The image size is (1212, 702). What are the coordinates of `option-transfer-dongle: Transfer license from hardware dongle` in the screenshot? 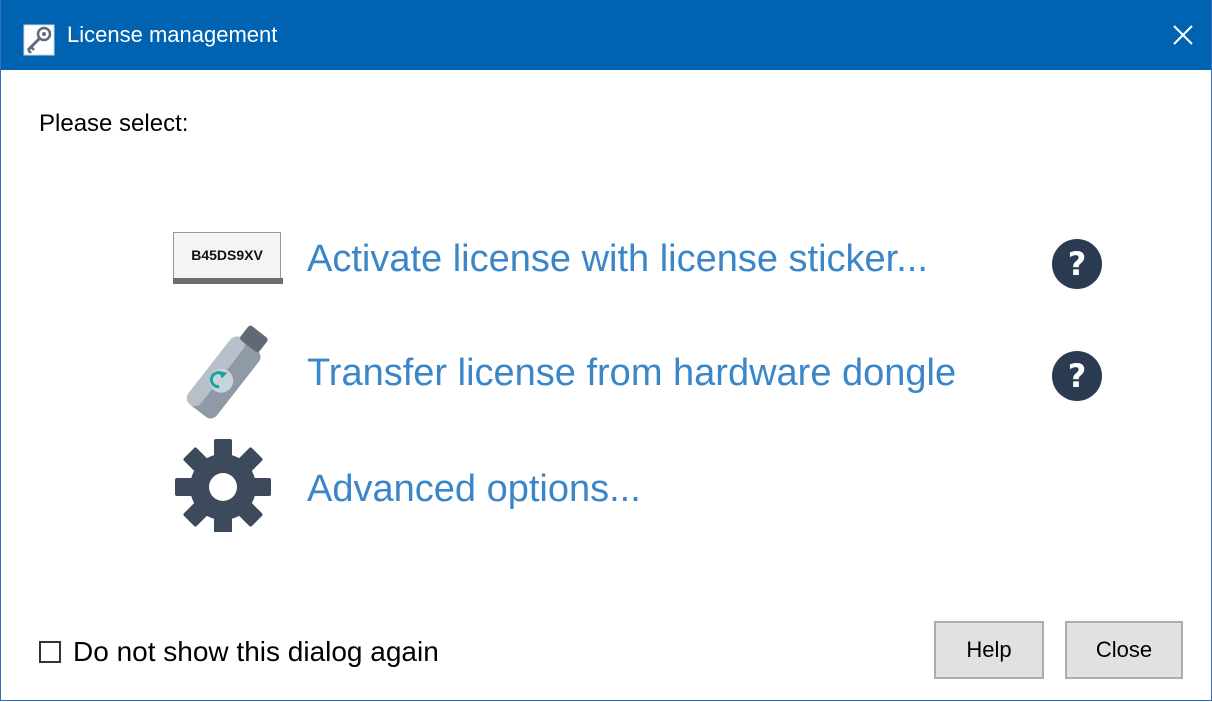 It's located at (623, 372).